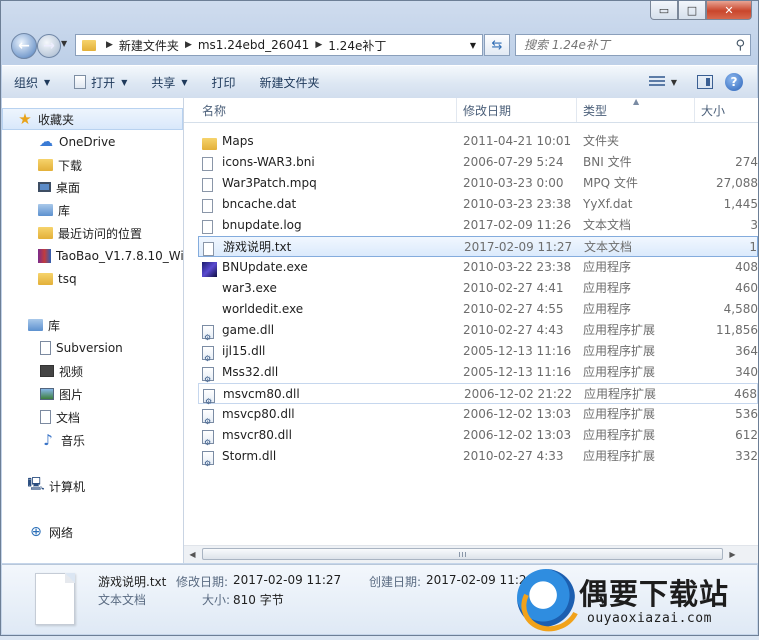 Image resolution: width=759 pixels, height=640 pixels. What do you see at coordinates (513, 330) in the screenshot?
I see `file-date: 2010-02-27 4:43` at bounding box center [513, 330].